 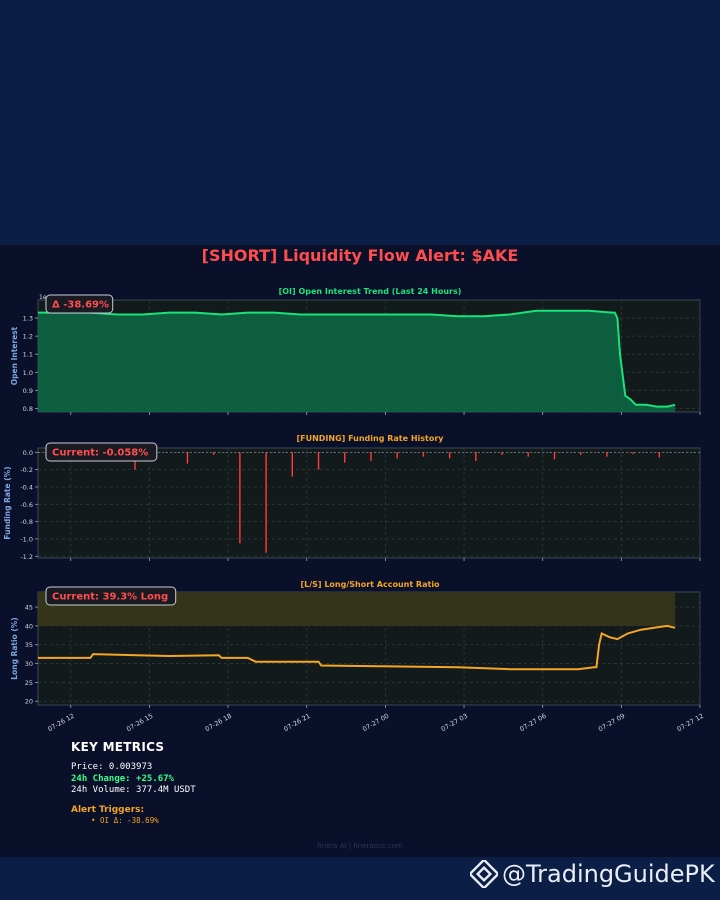 I want to click on y-tick-label: -0.6, so click(x=26, y=505).